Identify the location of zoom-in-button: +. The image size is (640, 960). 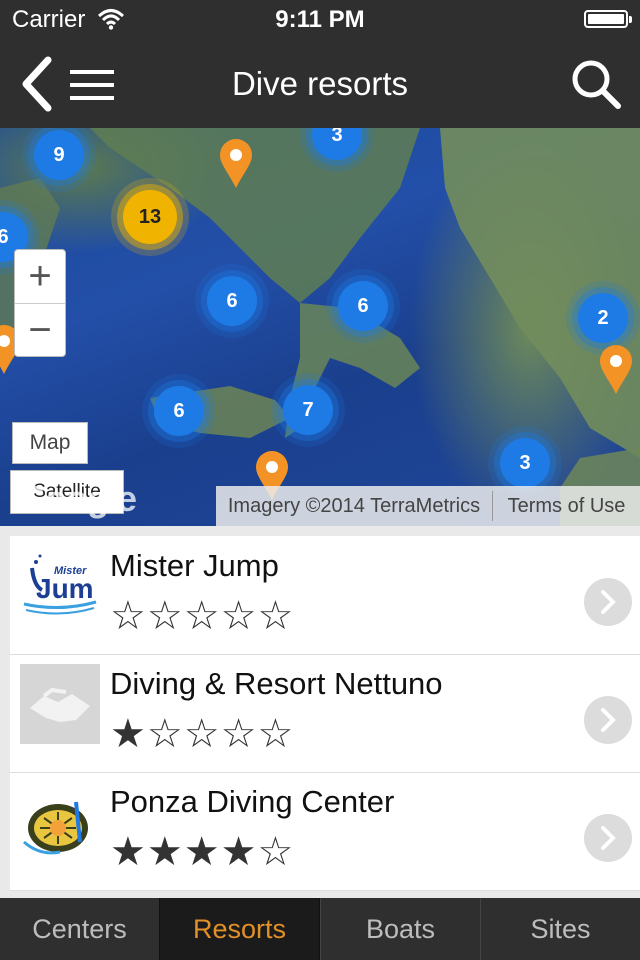
(40, 276).